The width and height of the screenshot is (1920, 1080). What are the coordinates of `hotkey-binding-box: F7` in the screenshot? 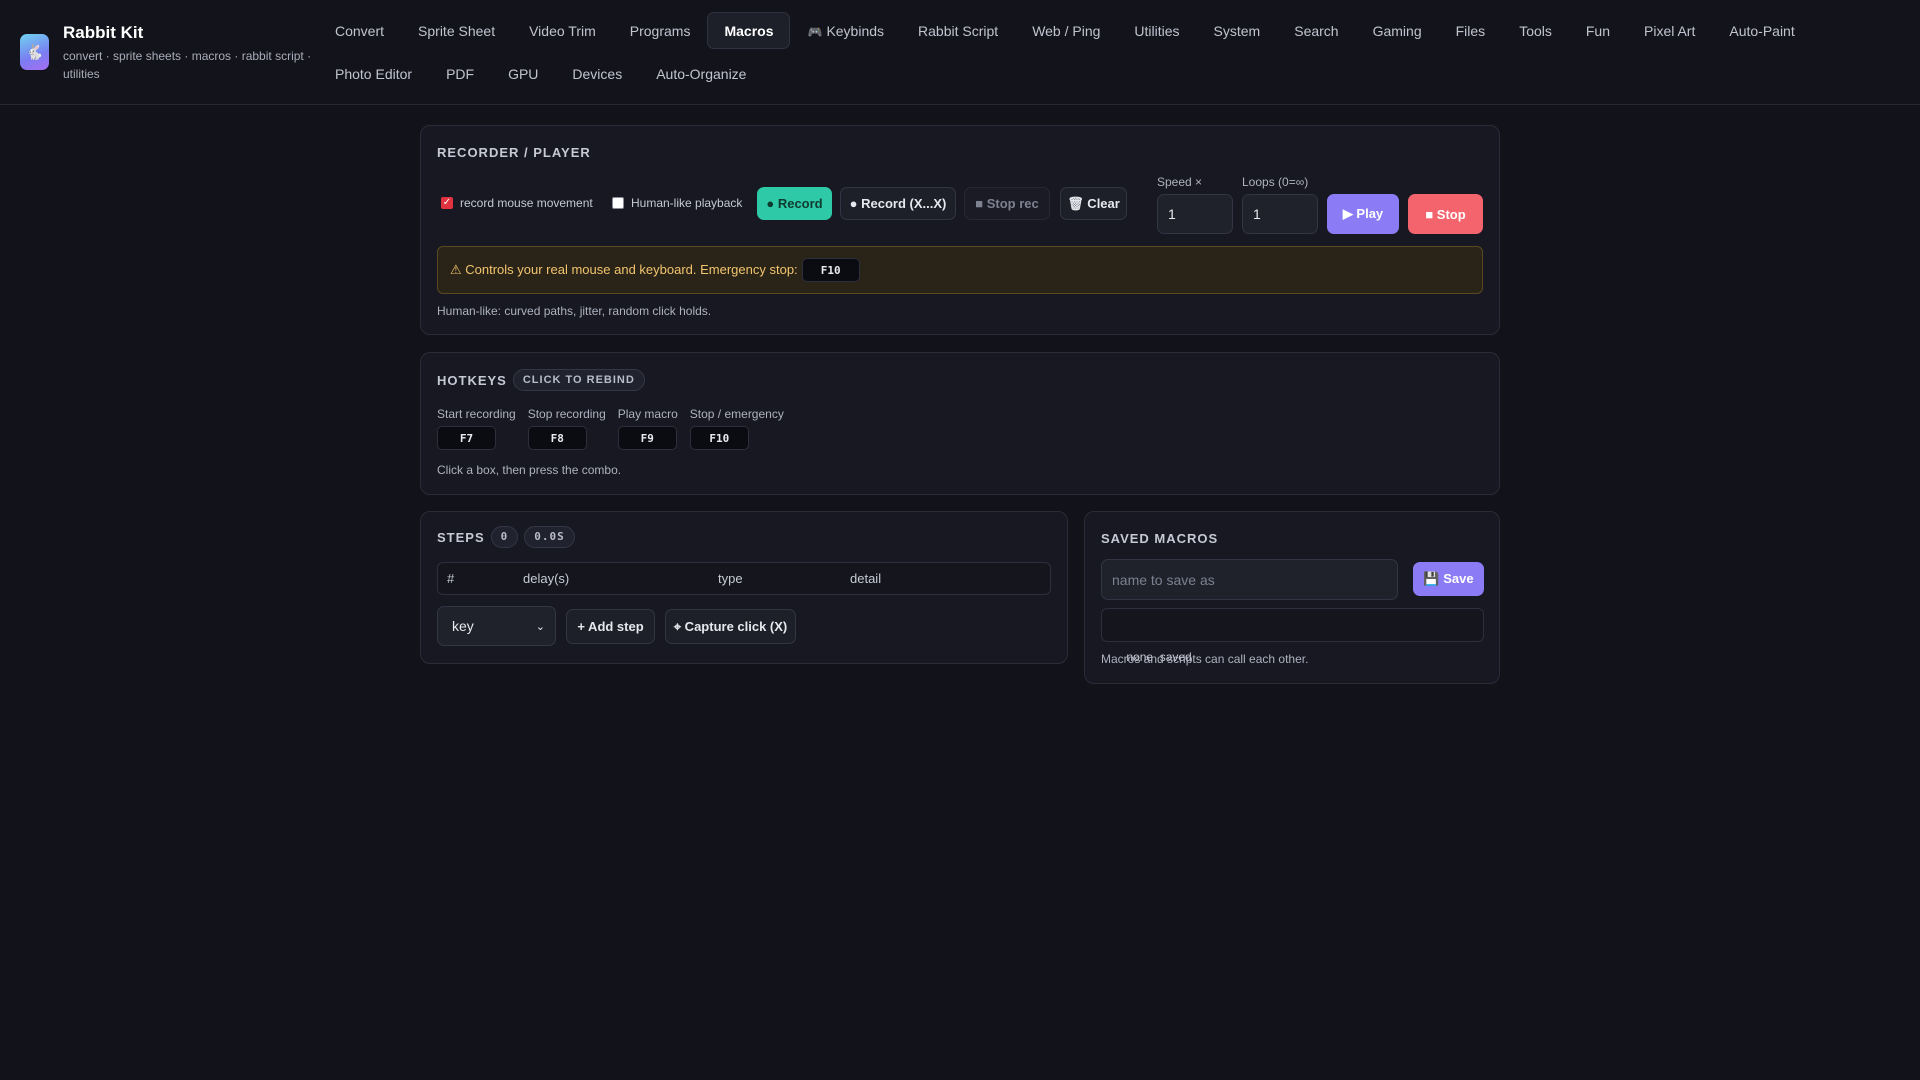 It's located at (466, 438).